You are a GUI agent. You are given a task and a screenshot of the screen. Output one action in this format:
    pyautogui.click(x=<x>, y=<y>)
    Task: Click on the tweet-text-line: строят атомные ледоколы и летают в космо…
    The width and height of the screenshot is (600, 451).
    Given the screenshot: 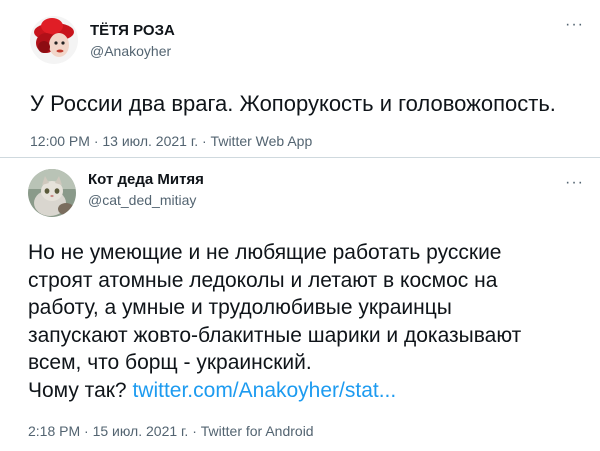 What is the action you would take?
    pyautogui.click(x=263, y=280)
    